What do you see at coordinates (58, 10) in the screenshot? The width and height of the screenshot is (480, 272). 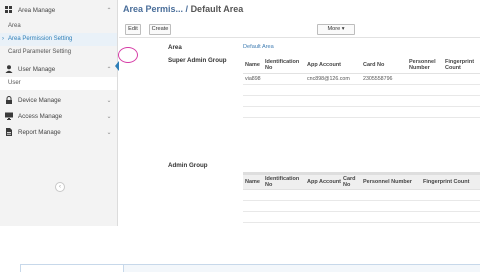 I see `sidebar-group-area-manage: Area Manage ⌃` at bounding box center [58, 10].